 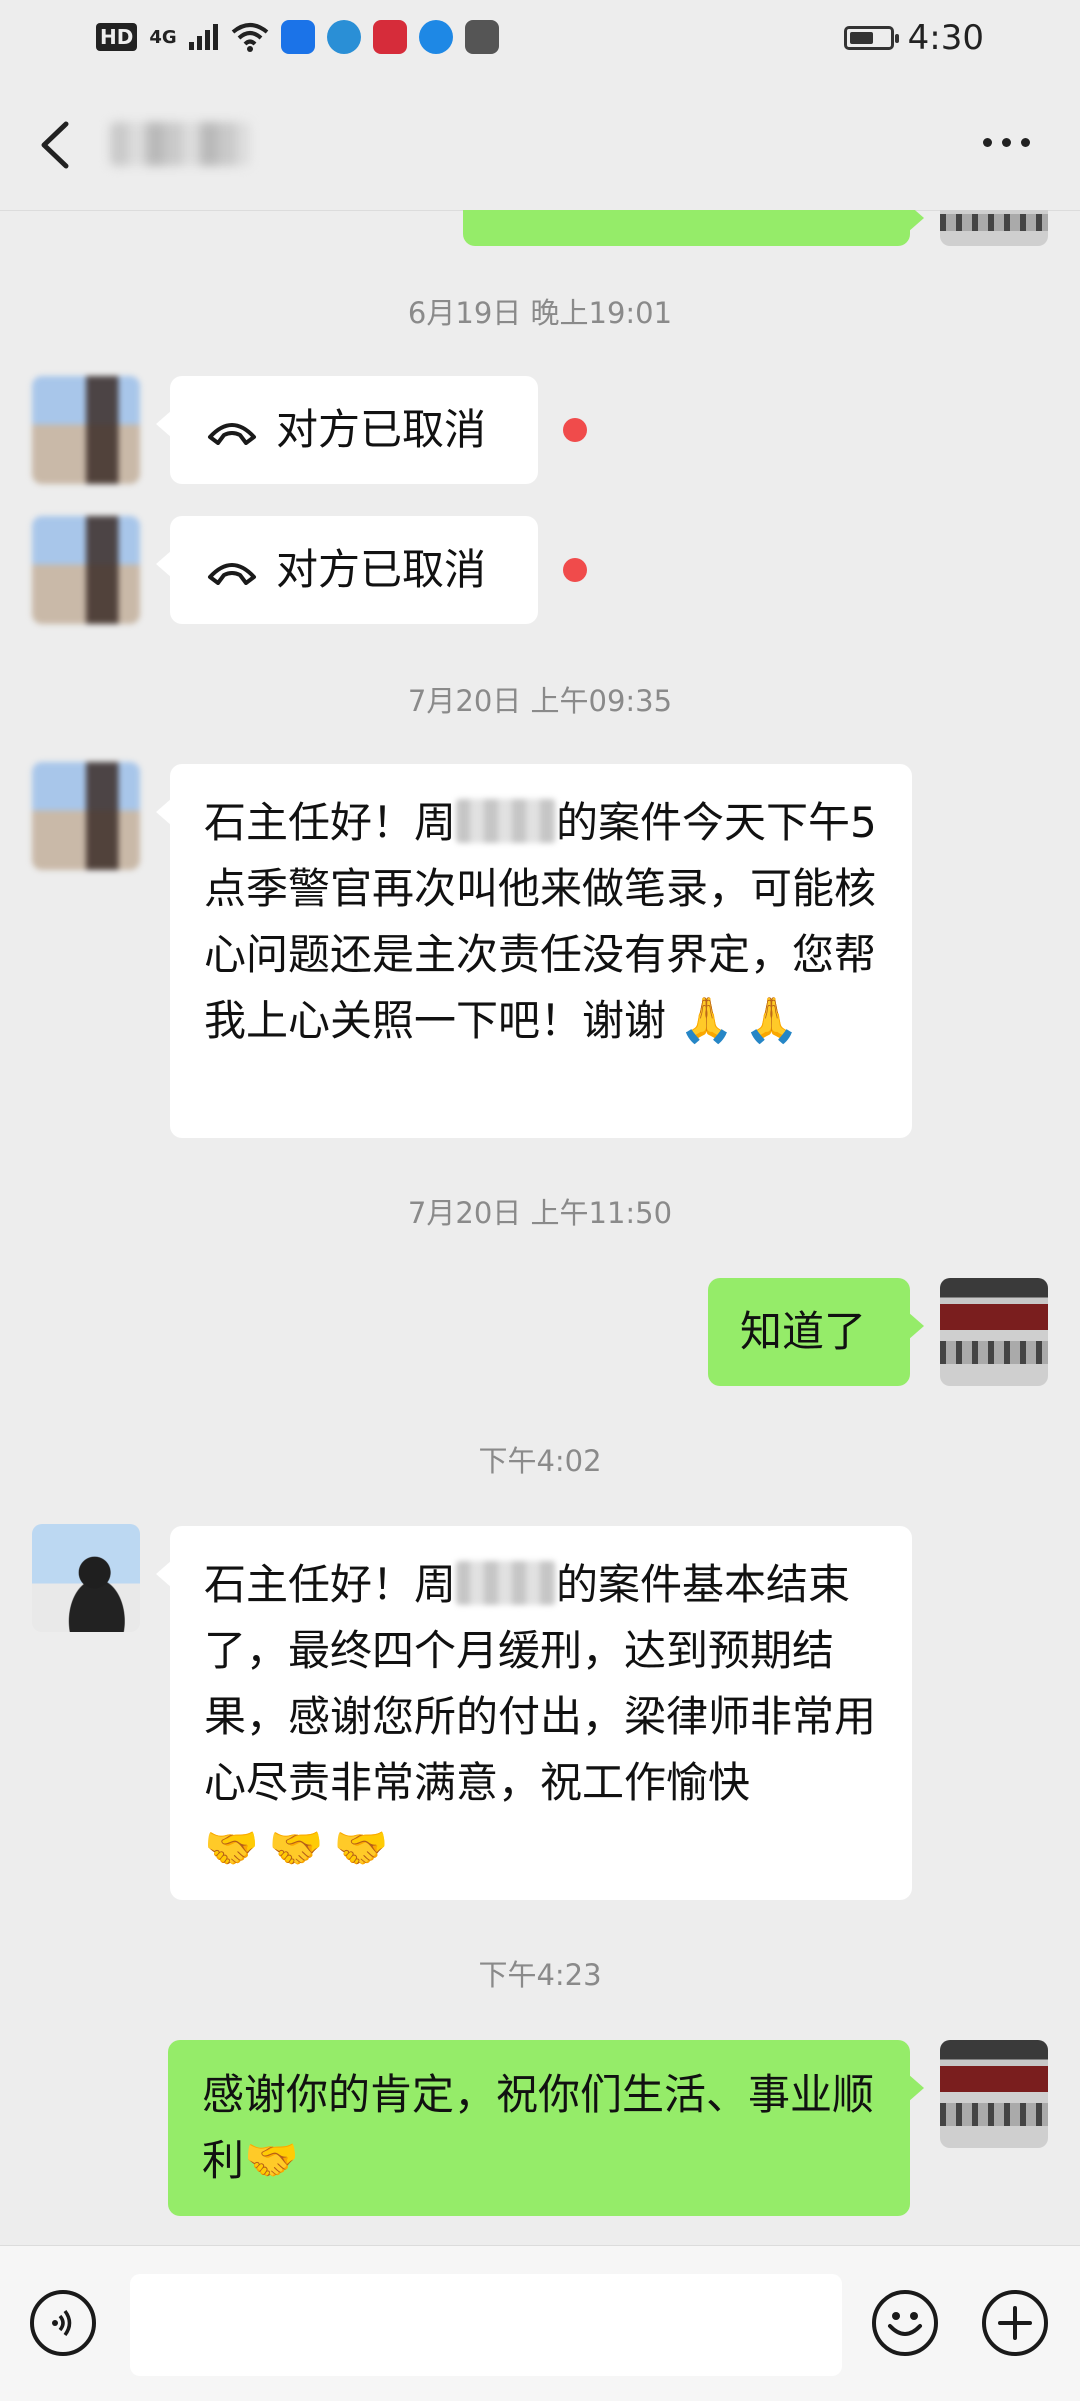 I want to click on clock: 4:30, so click(x=945, y=38).